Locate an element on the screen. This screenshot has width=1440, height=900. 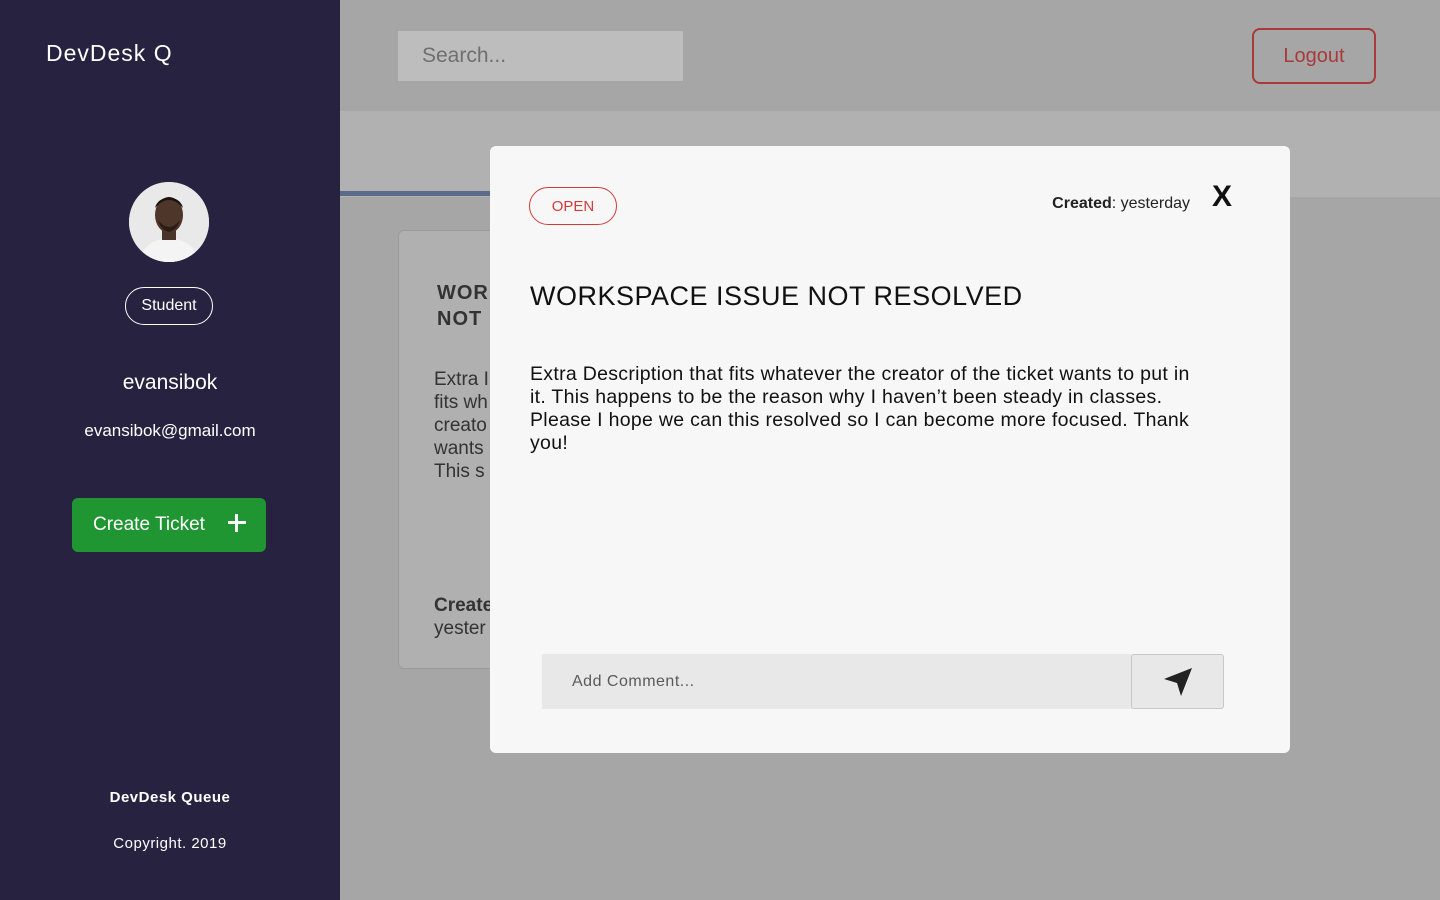
role-badge: Student is located at coordinates (169, 306).